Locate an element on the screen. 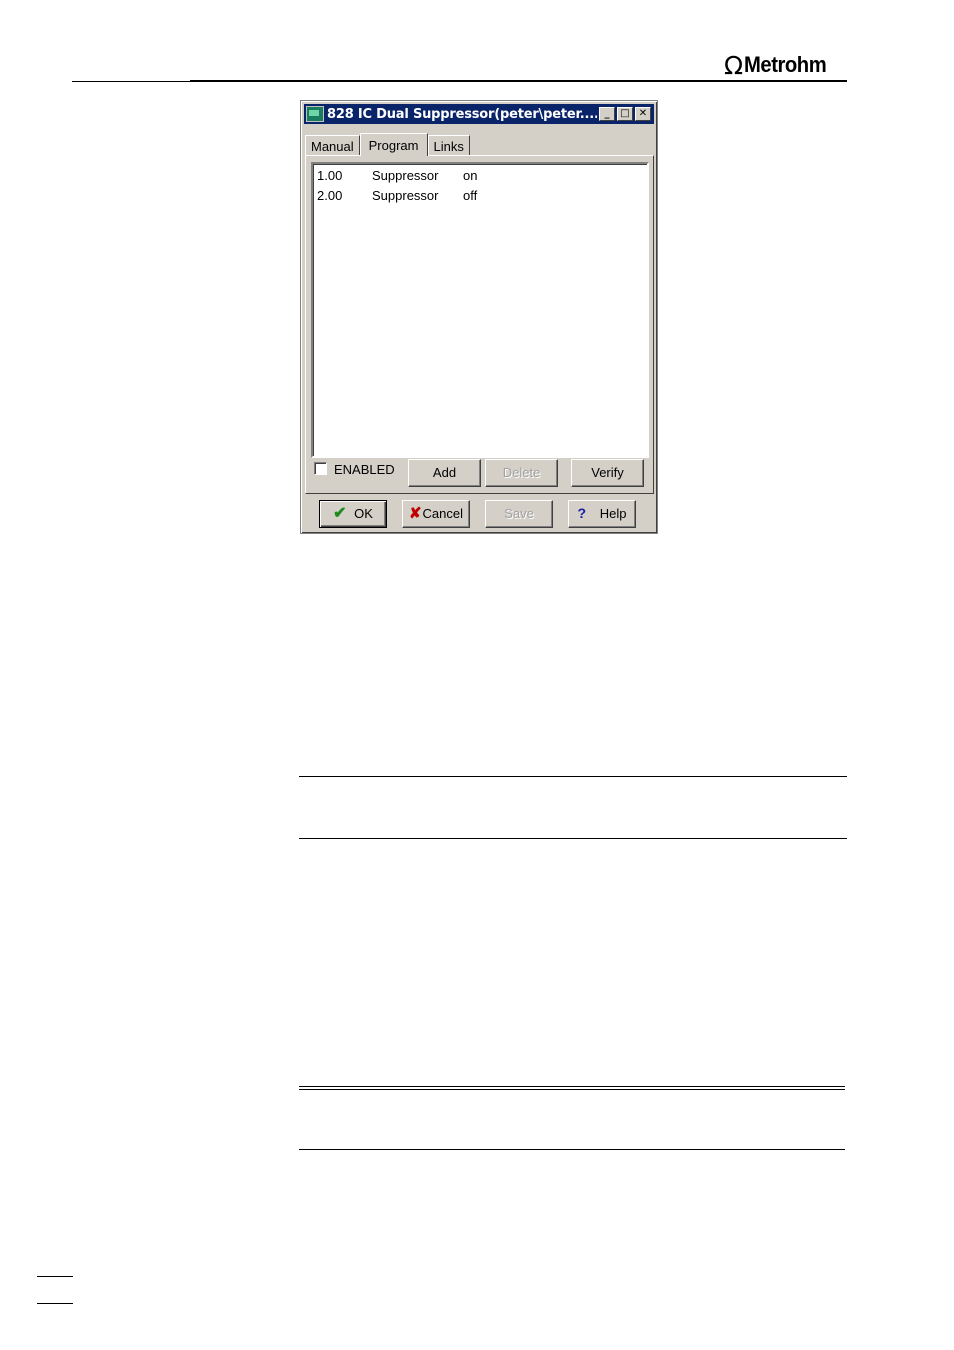 The width and height of the screenshot is (954, 1350). tab-links: Links is located at coordinates (448, 145).